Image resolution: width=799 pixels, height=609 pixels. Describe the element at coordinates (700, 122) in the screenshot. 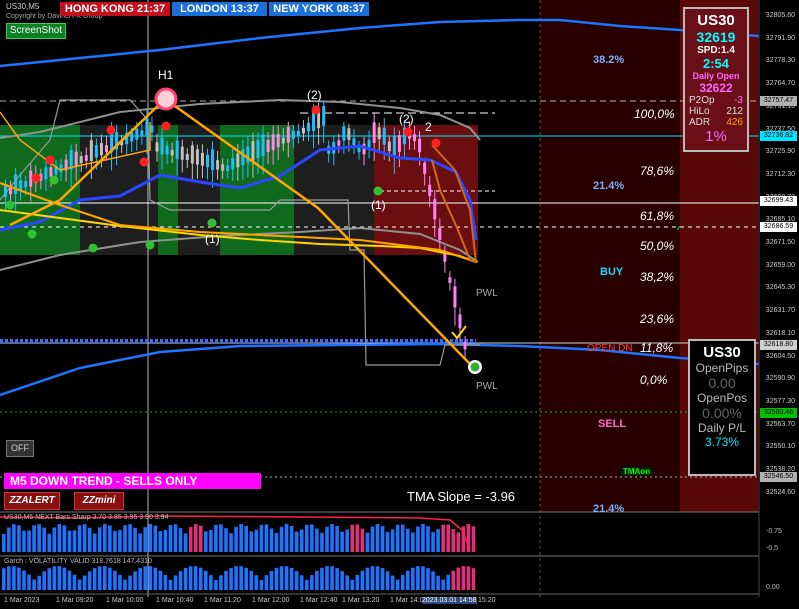

I see `info-row-label: ADR` at that location.